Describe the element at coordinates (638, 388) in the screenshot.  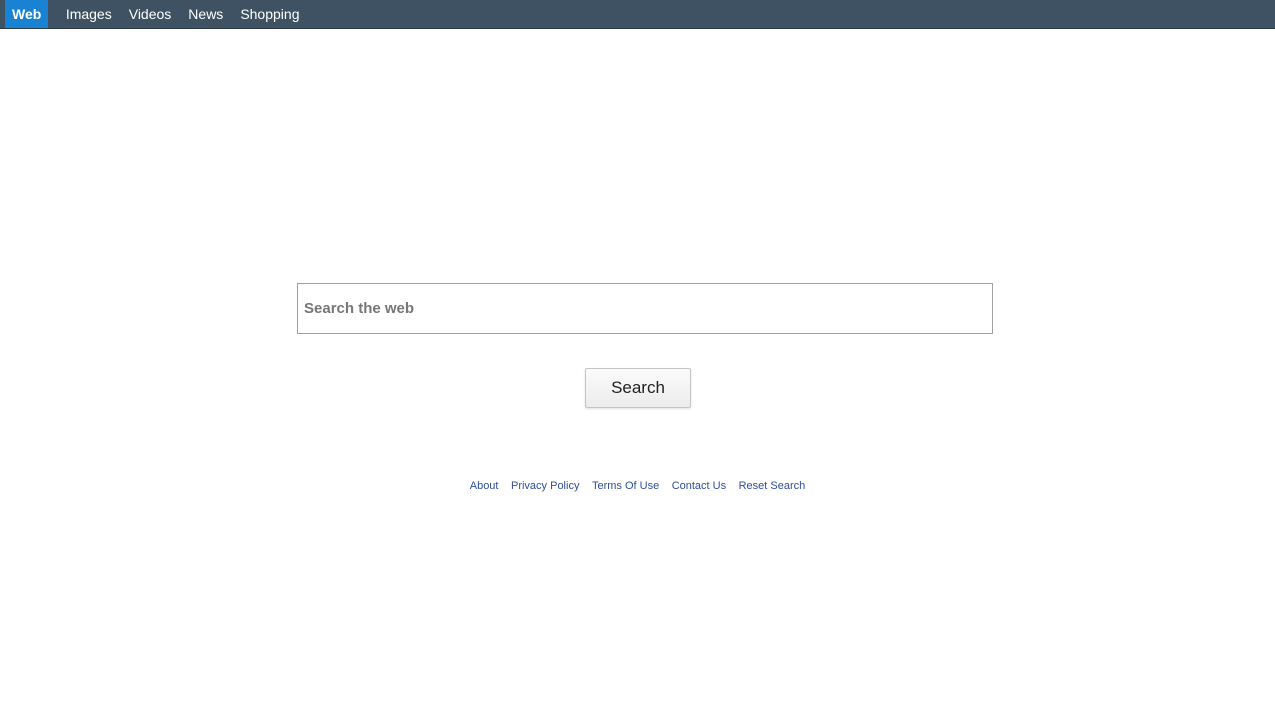
I see `search-button: Search` at that location.